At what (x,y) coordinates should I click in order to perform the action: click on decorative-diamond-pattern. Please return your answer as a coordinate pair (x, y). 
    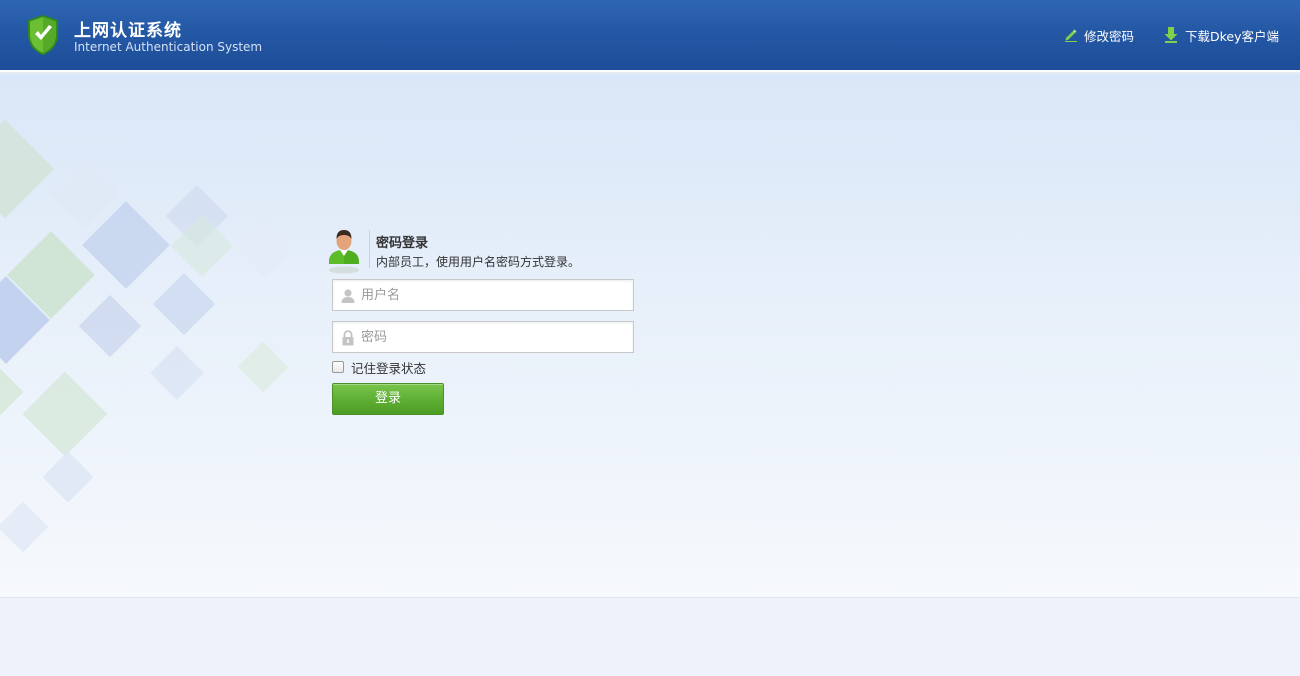
    Looking at the image, I should click on (147, 336).